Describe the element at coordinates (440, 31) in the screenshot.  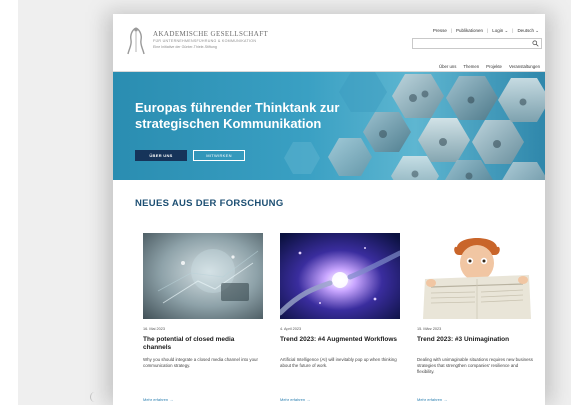
I see `topnav-presse: Presse` at that location.